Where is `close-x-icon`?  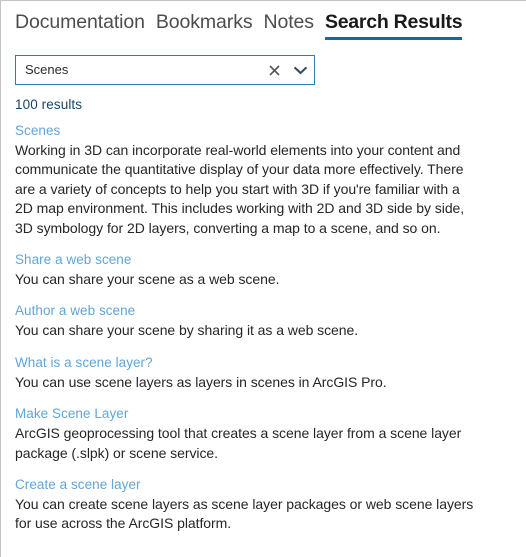
close-x-icon is located at coordinates (274, 70).